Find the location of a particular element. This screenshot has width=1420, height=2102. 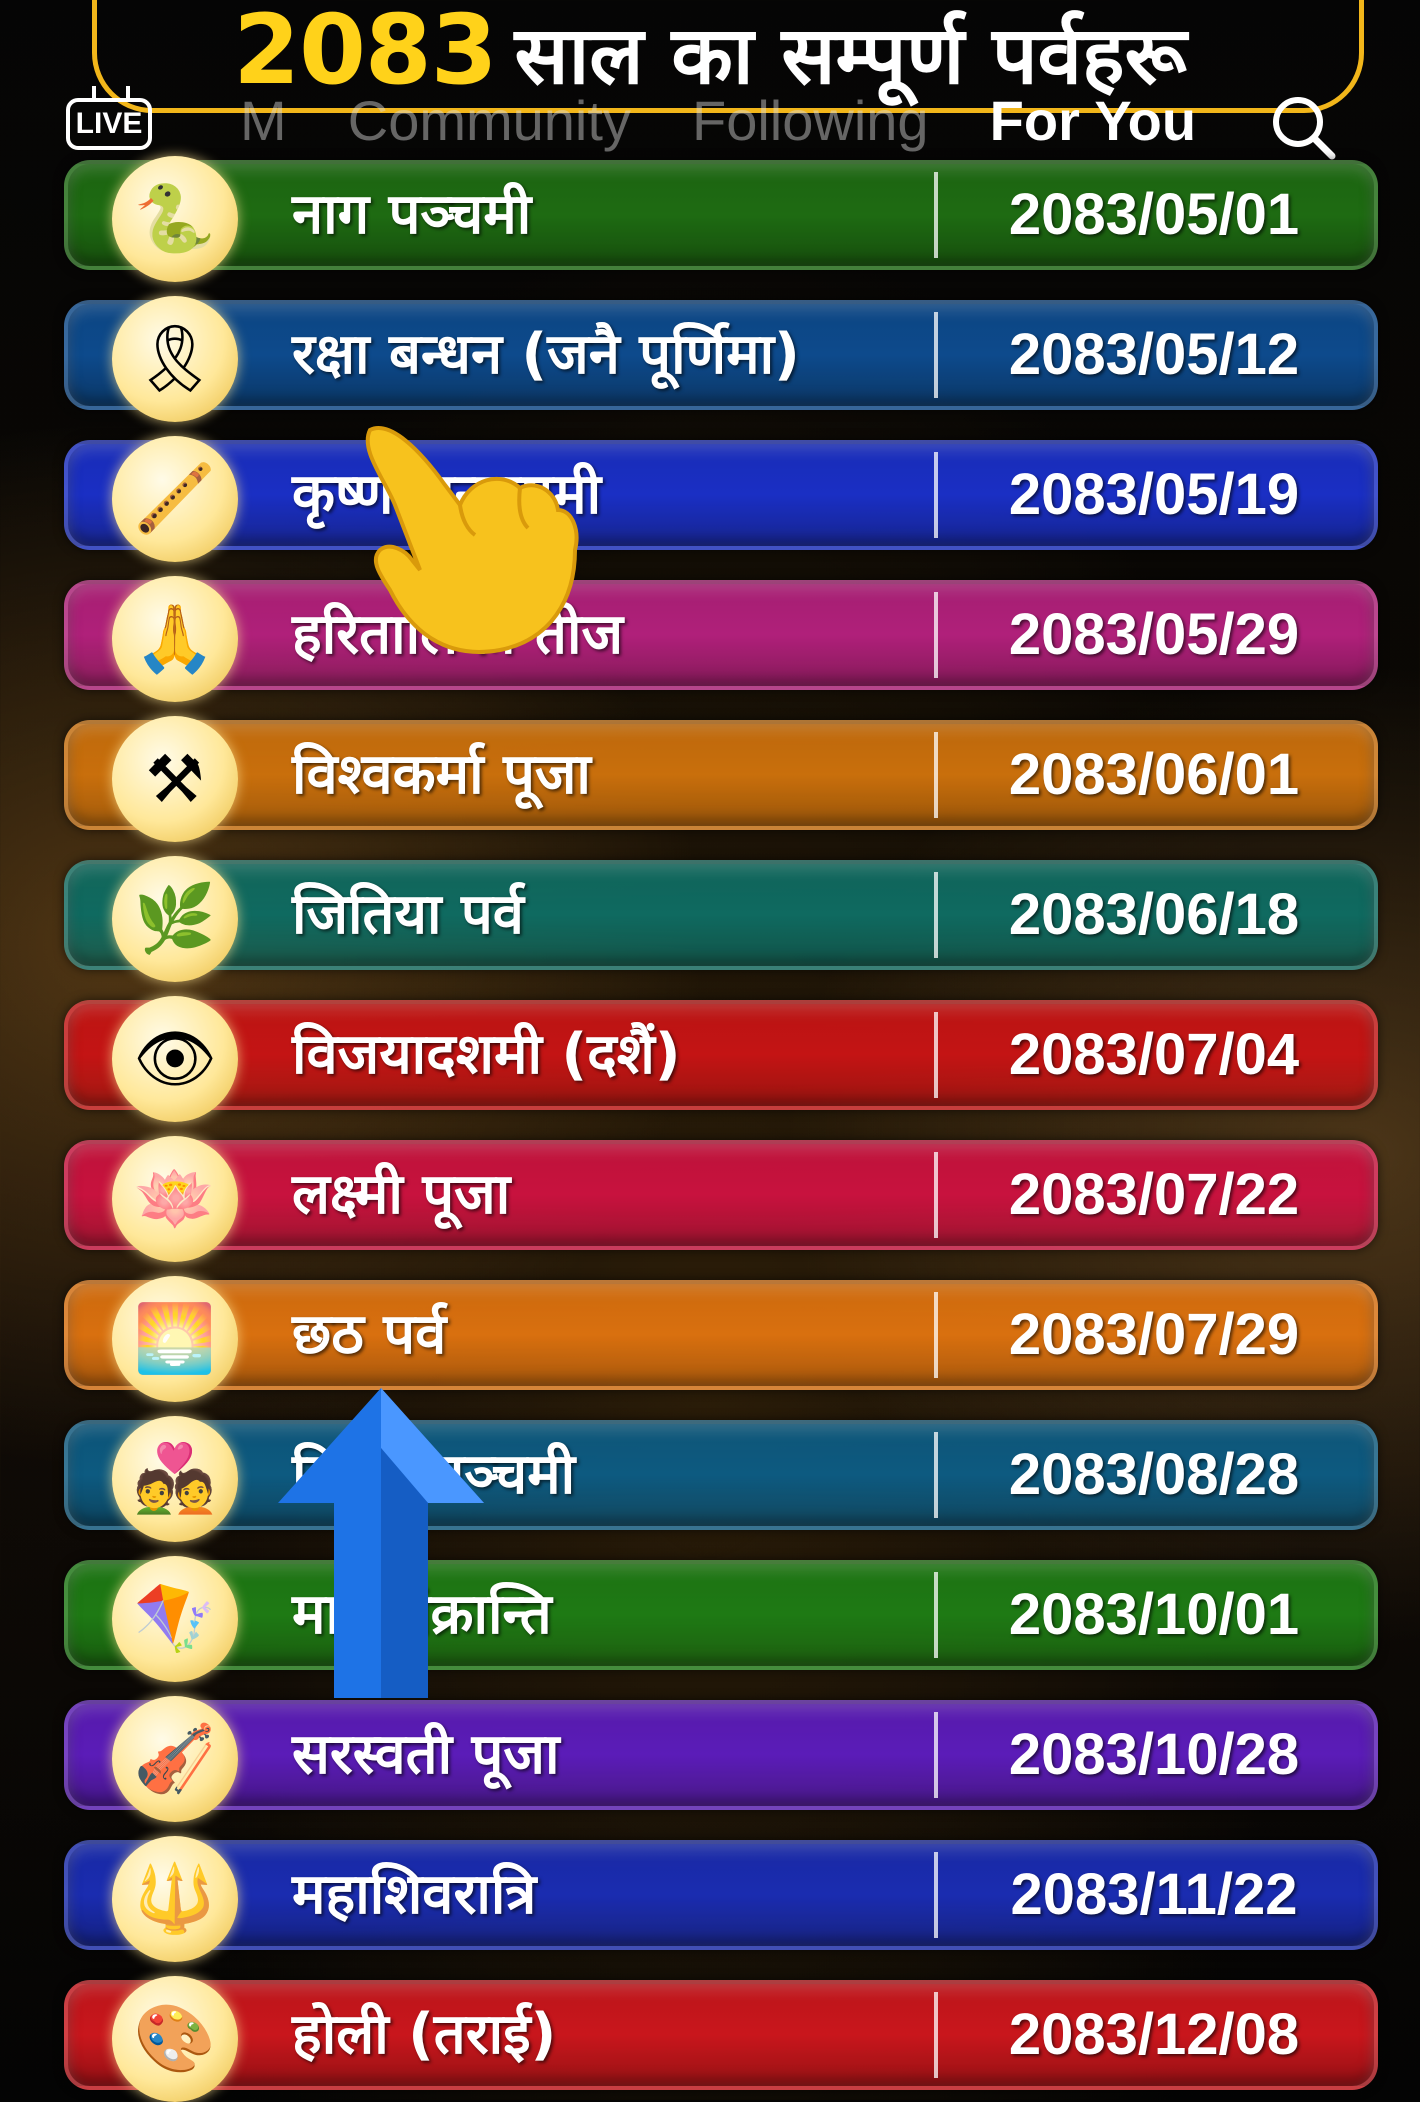

festival-name: रक्षा बन्धन (जनै पूर्णिमा) is located at coordinates (546, 354).